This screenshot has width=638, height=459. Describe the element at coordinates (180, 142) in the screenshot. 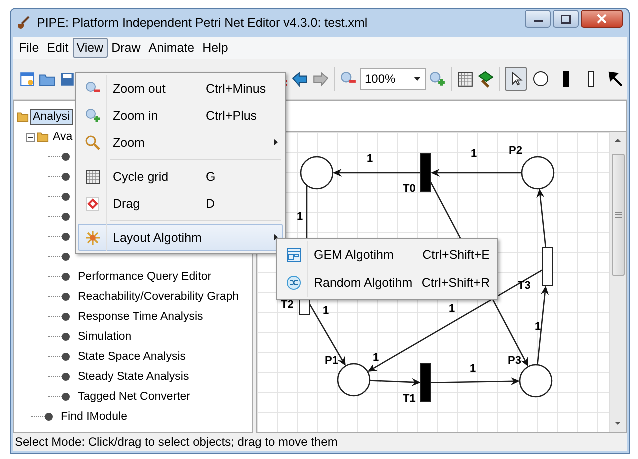

I see `menu-option: Zoom` at that location.